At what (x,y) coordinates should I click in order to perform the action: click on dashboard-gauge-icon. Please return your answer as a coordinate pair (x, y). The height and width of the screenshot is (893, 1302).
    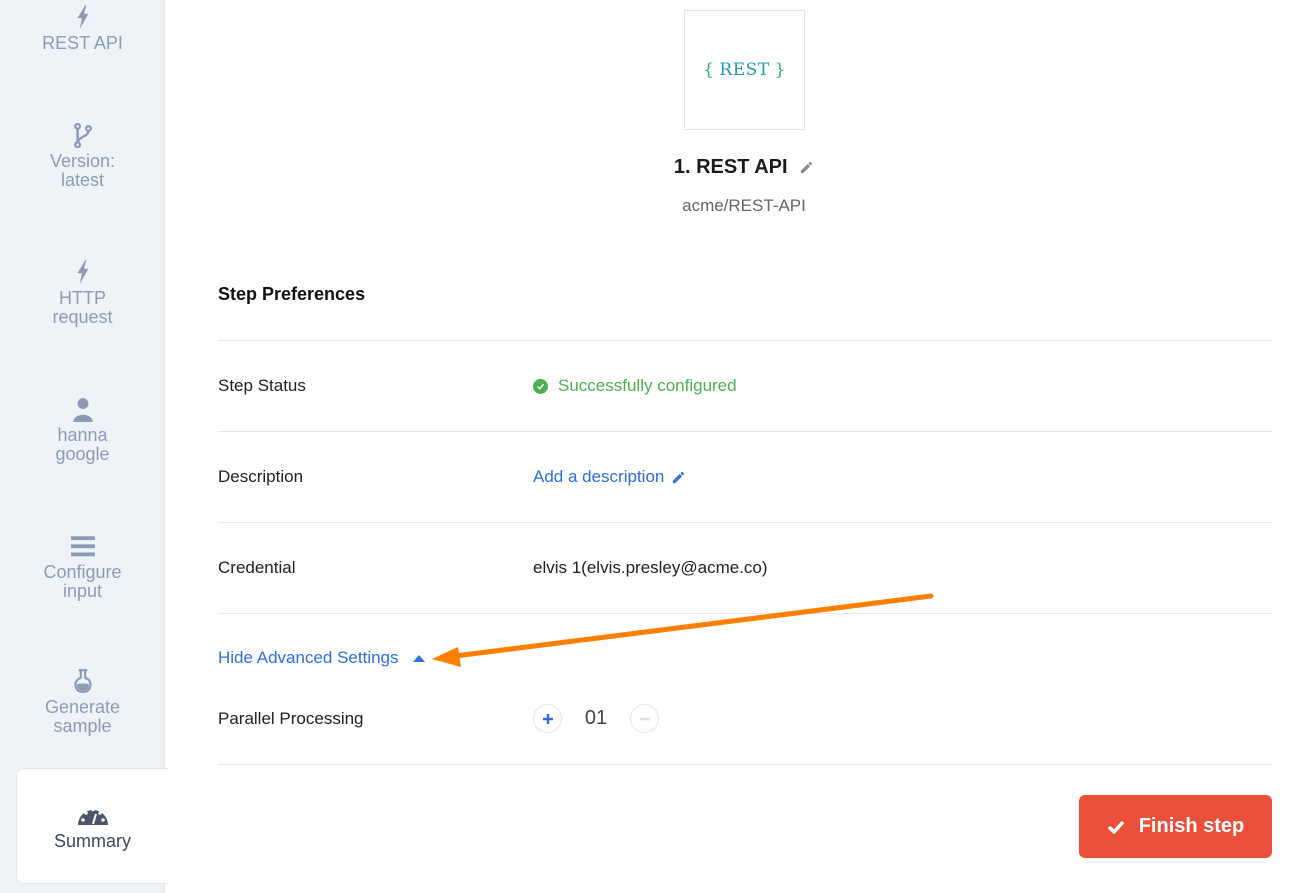
    Looking at the image, I should click on (92, 816).